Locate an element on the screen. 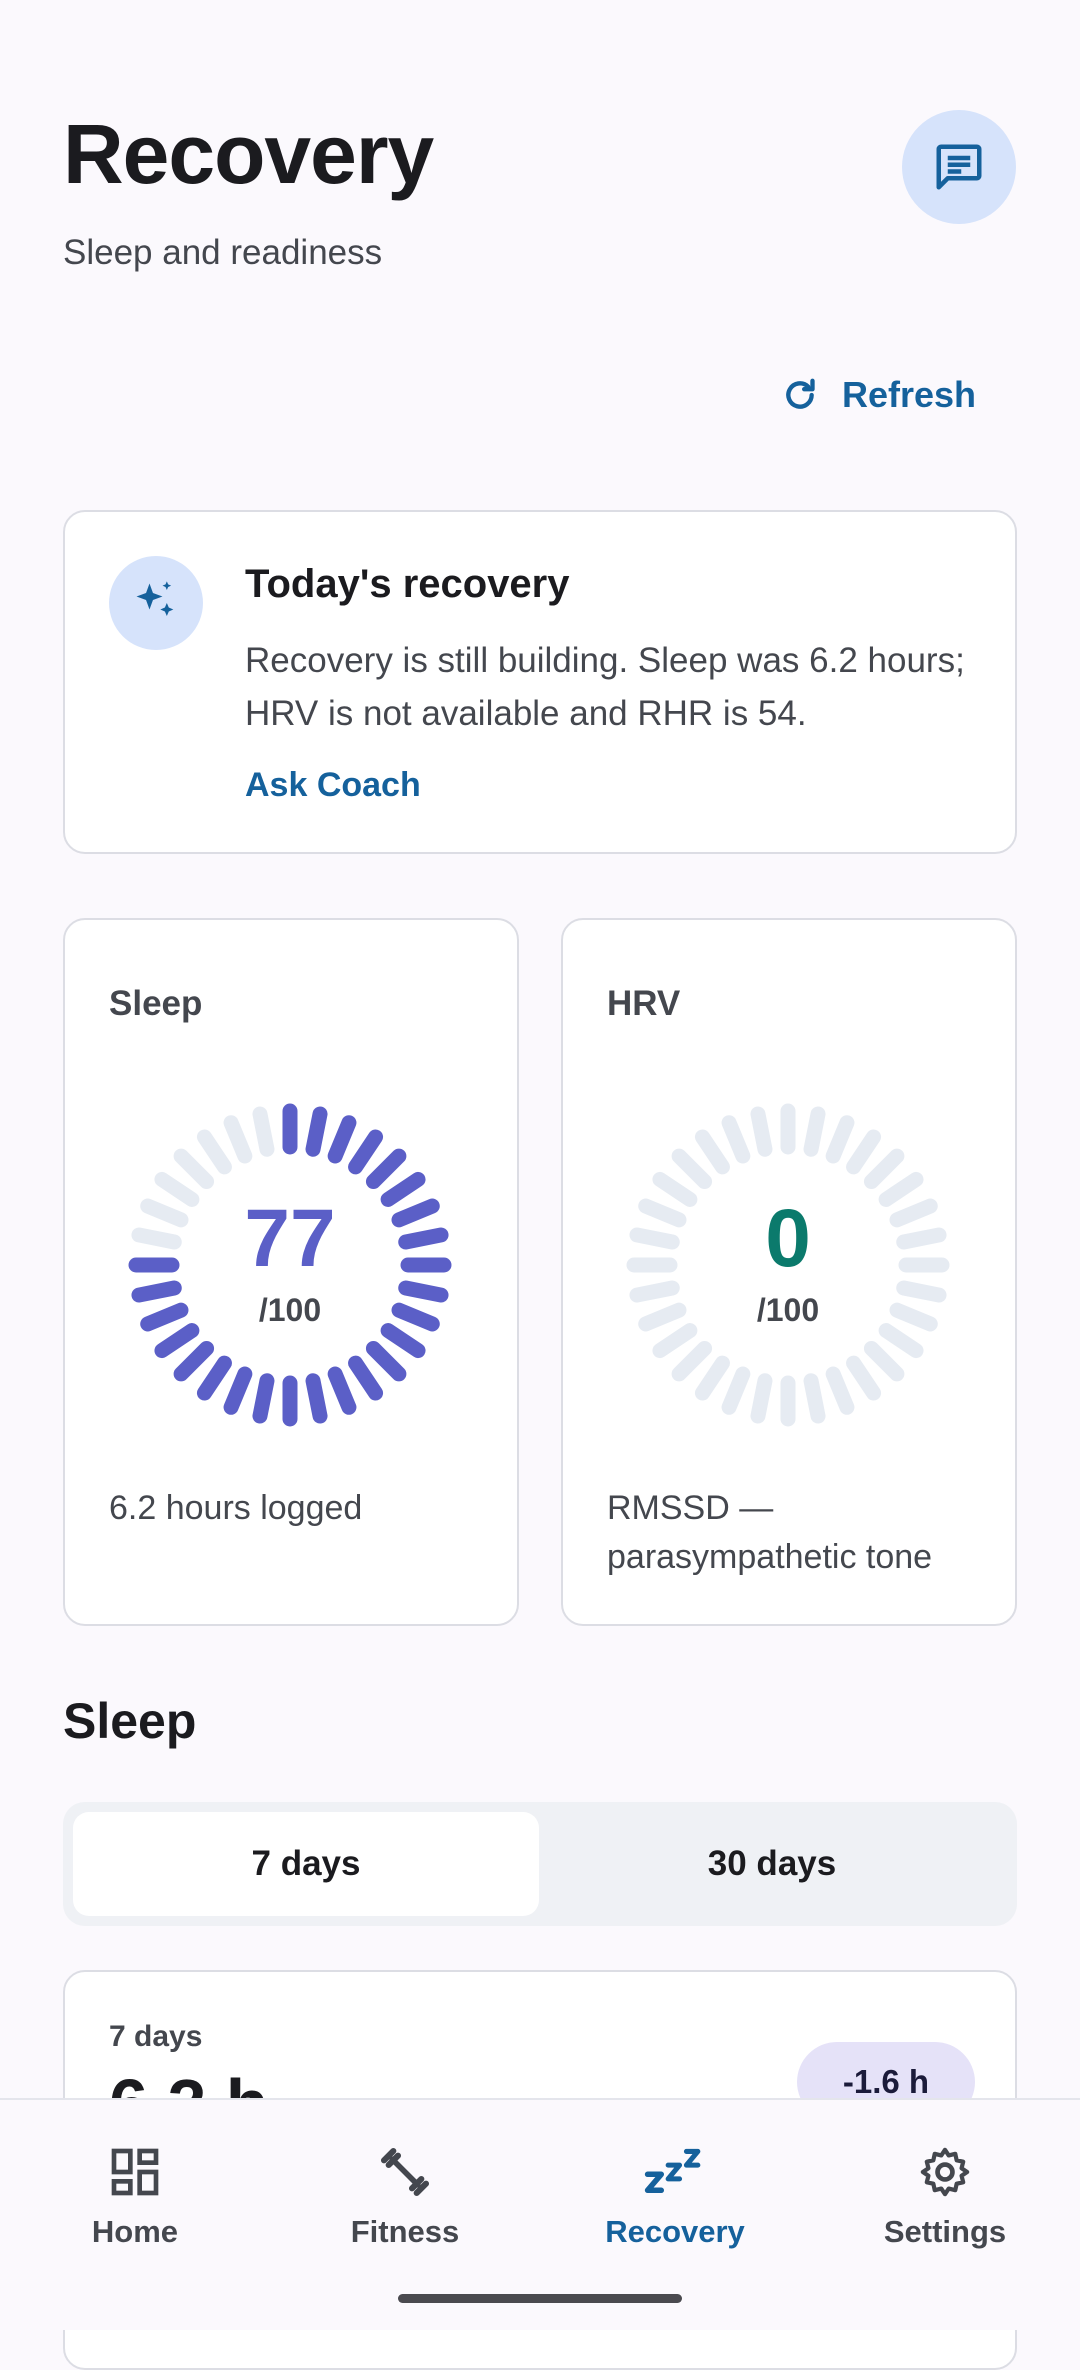  refresh-button: Refresh is located at coordinates (878, 395).